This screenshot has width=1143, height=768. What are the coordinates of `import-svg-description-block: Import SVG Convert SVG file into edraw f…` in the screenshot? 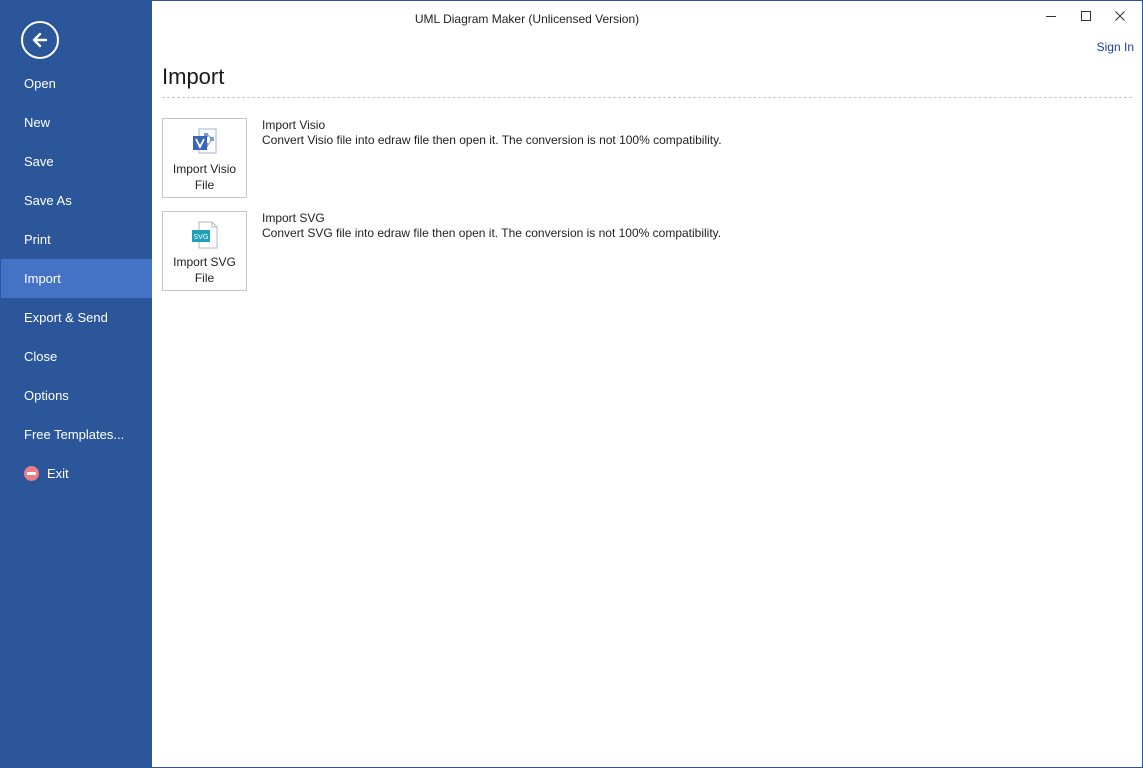 It's located at (491, 226).